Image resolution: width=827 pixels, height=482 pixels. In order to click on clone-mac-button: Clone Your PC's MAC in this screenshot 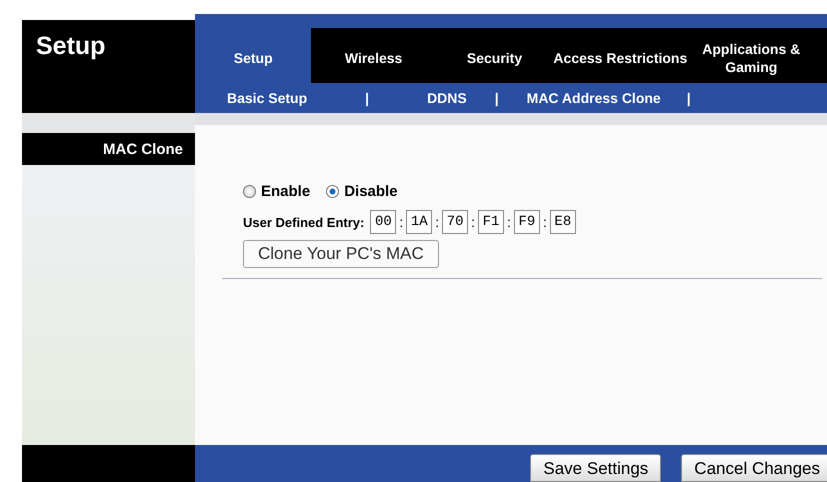, I will do `click(341, 254)`.